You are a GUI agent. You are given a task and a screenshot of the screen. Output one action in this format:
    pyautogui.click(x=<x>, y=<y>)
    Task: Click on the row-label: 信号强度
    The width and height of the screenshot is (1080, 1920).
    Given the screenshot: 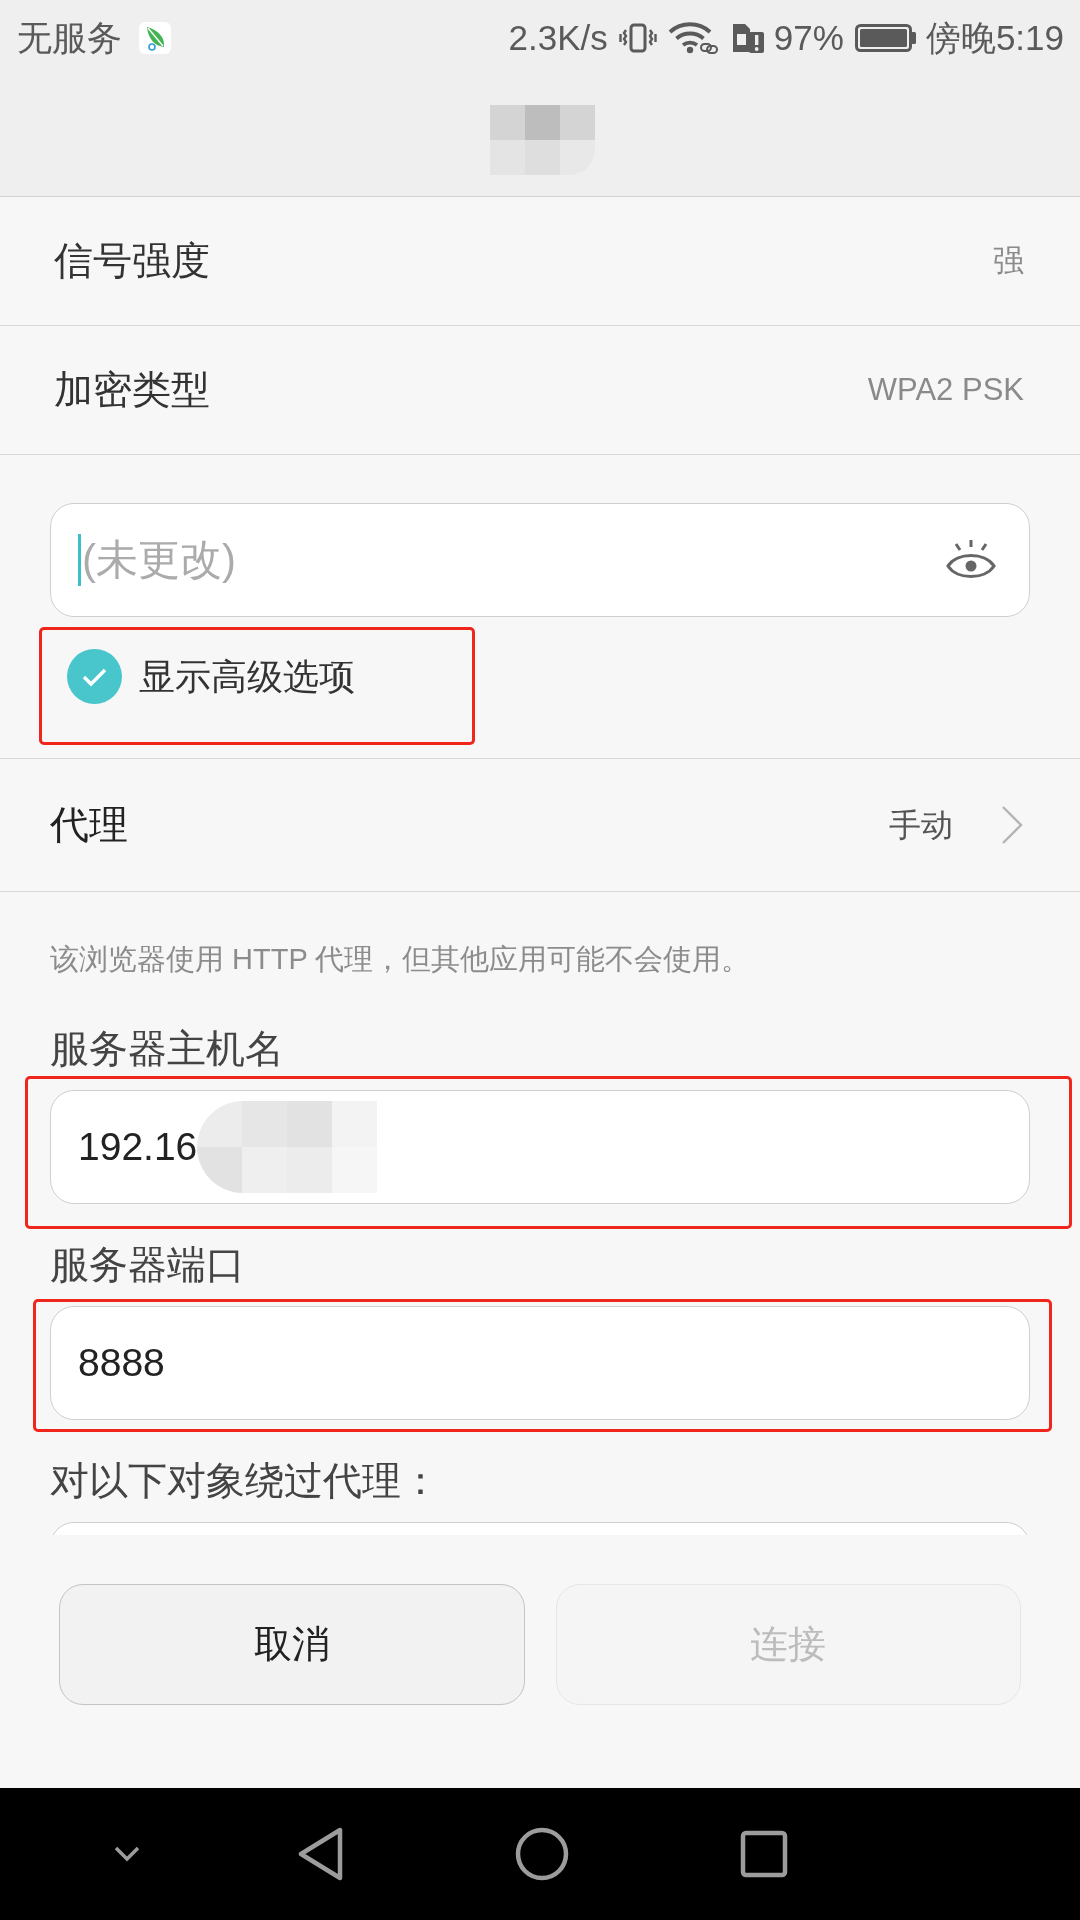 What is the action you would take?
    pyautogui.click(x=132, y=261)
    